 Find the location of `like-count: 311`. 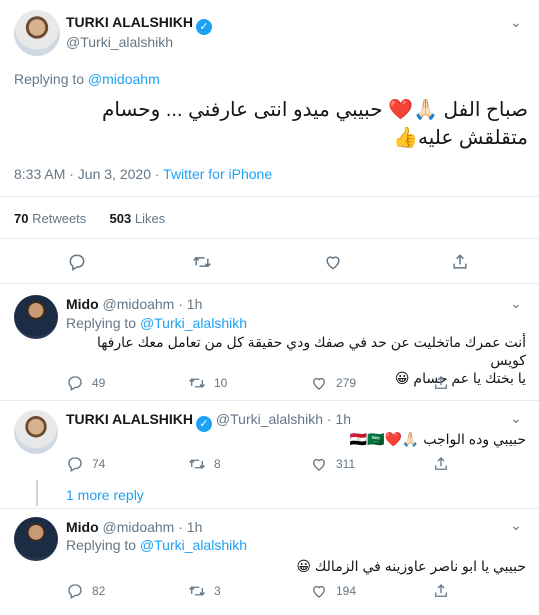

like-count: 311 is located at coordinates (346, 464).